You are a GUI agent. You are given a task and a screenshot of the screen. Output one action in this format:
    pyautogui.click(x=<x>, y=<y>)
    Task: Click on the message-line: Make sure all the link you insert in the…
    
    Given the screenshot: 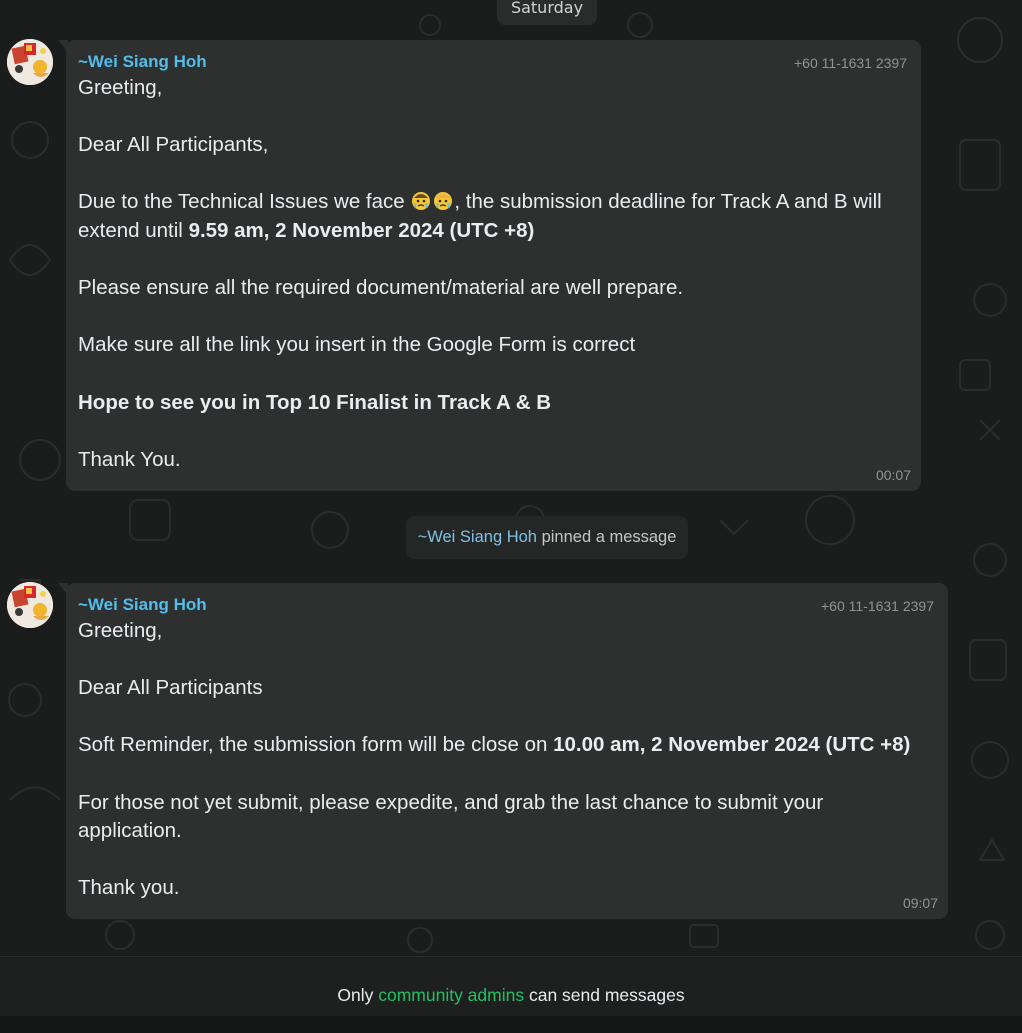 What is the action you would take?
    pyautogui.click(x=357, y=345)
    